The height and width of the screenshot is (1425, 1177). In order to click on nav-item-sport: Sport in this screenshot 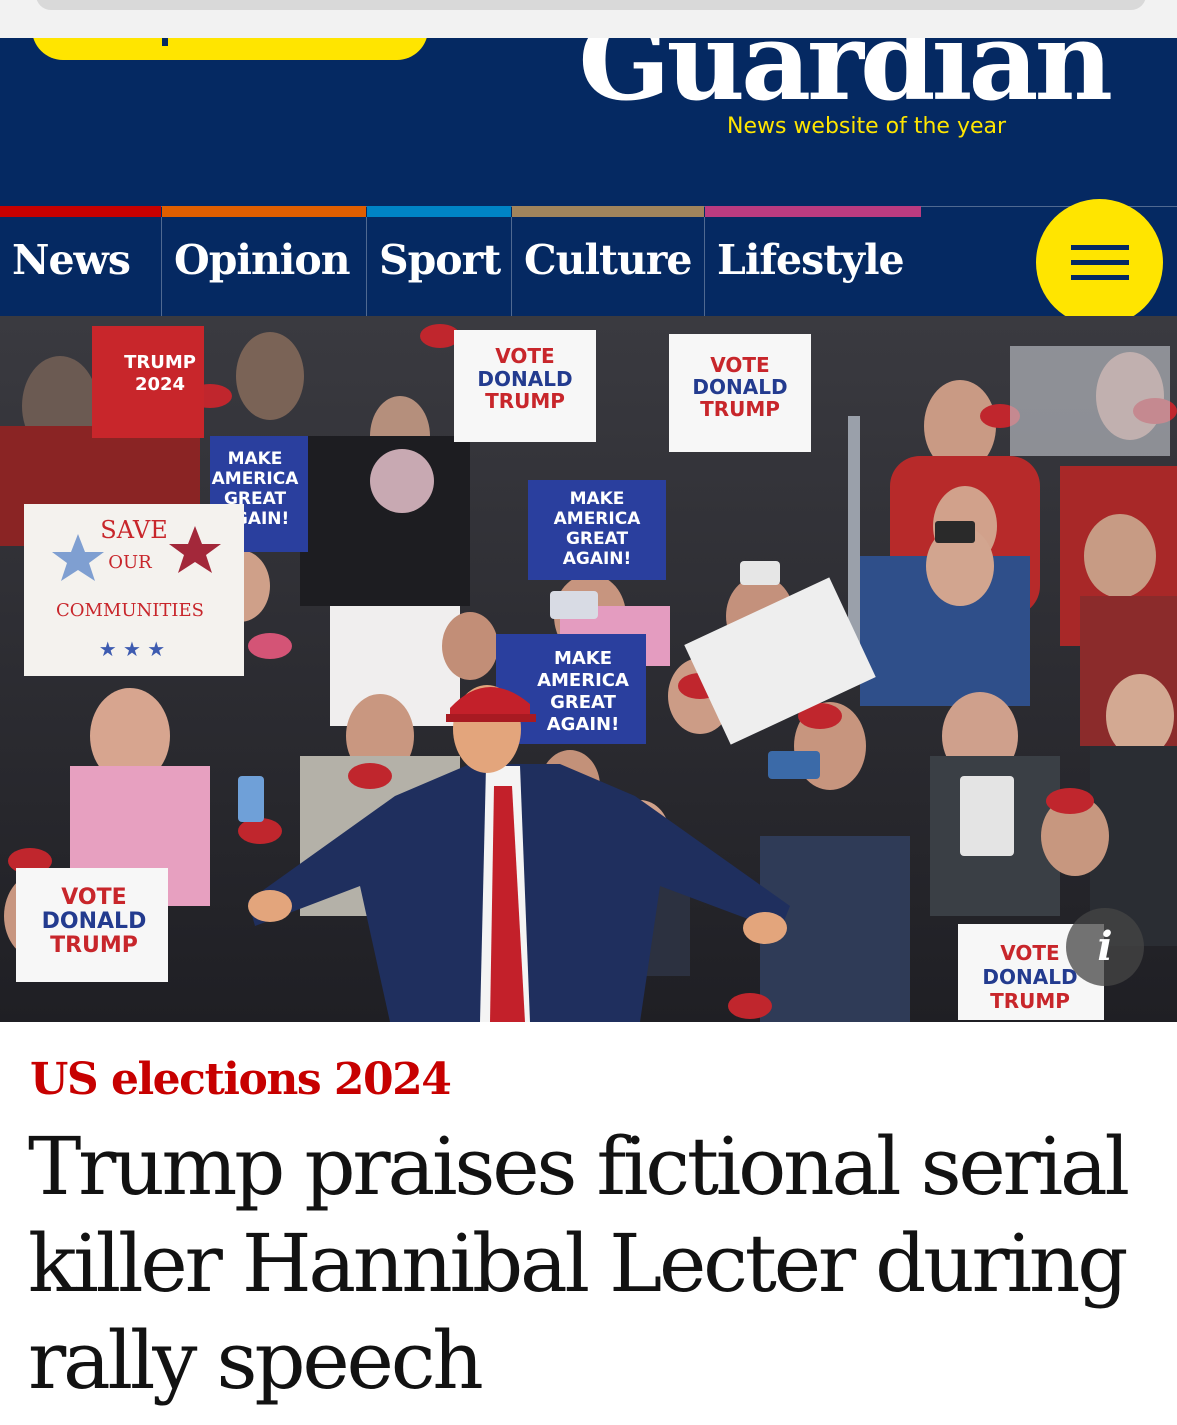, I will do `click(439, 261)`.